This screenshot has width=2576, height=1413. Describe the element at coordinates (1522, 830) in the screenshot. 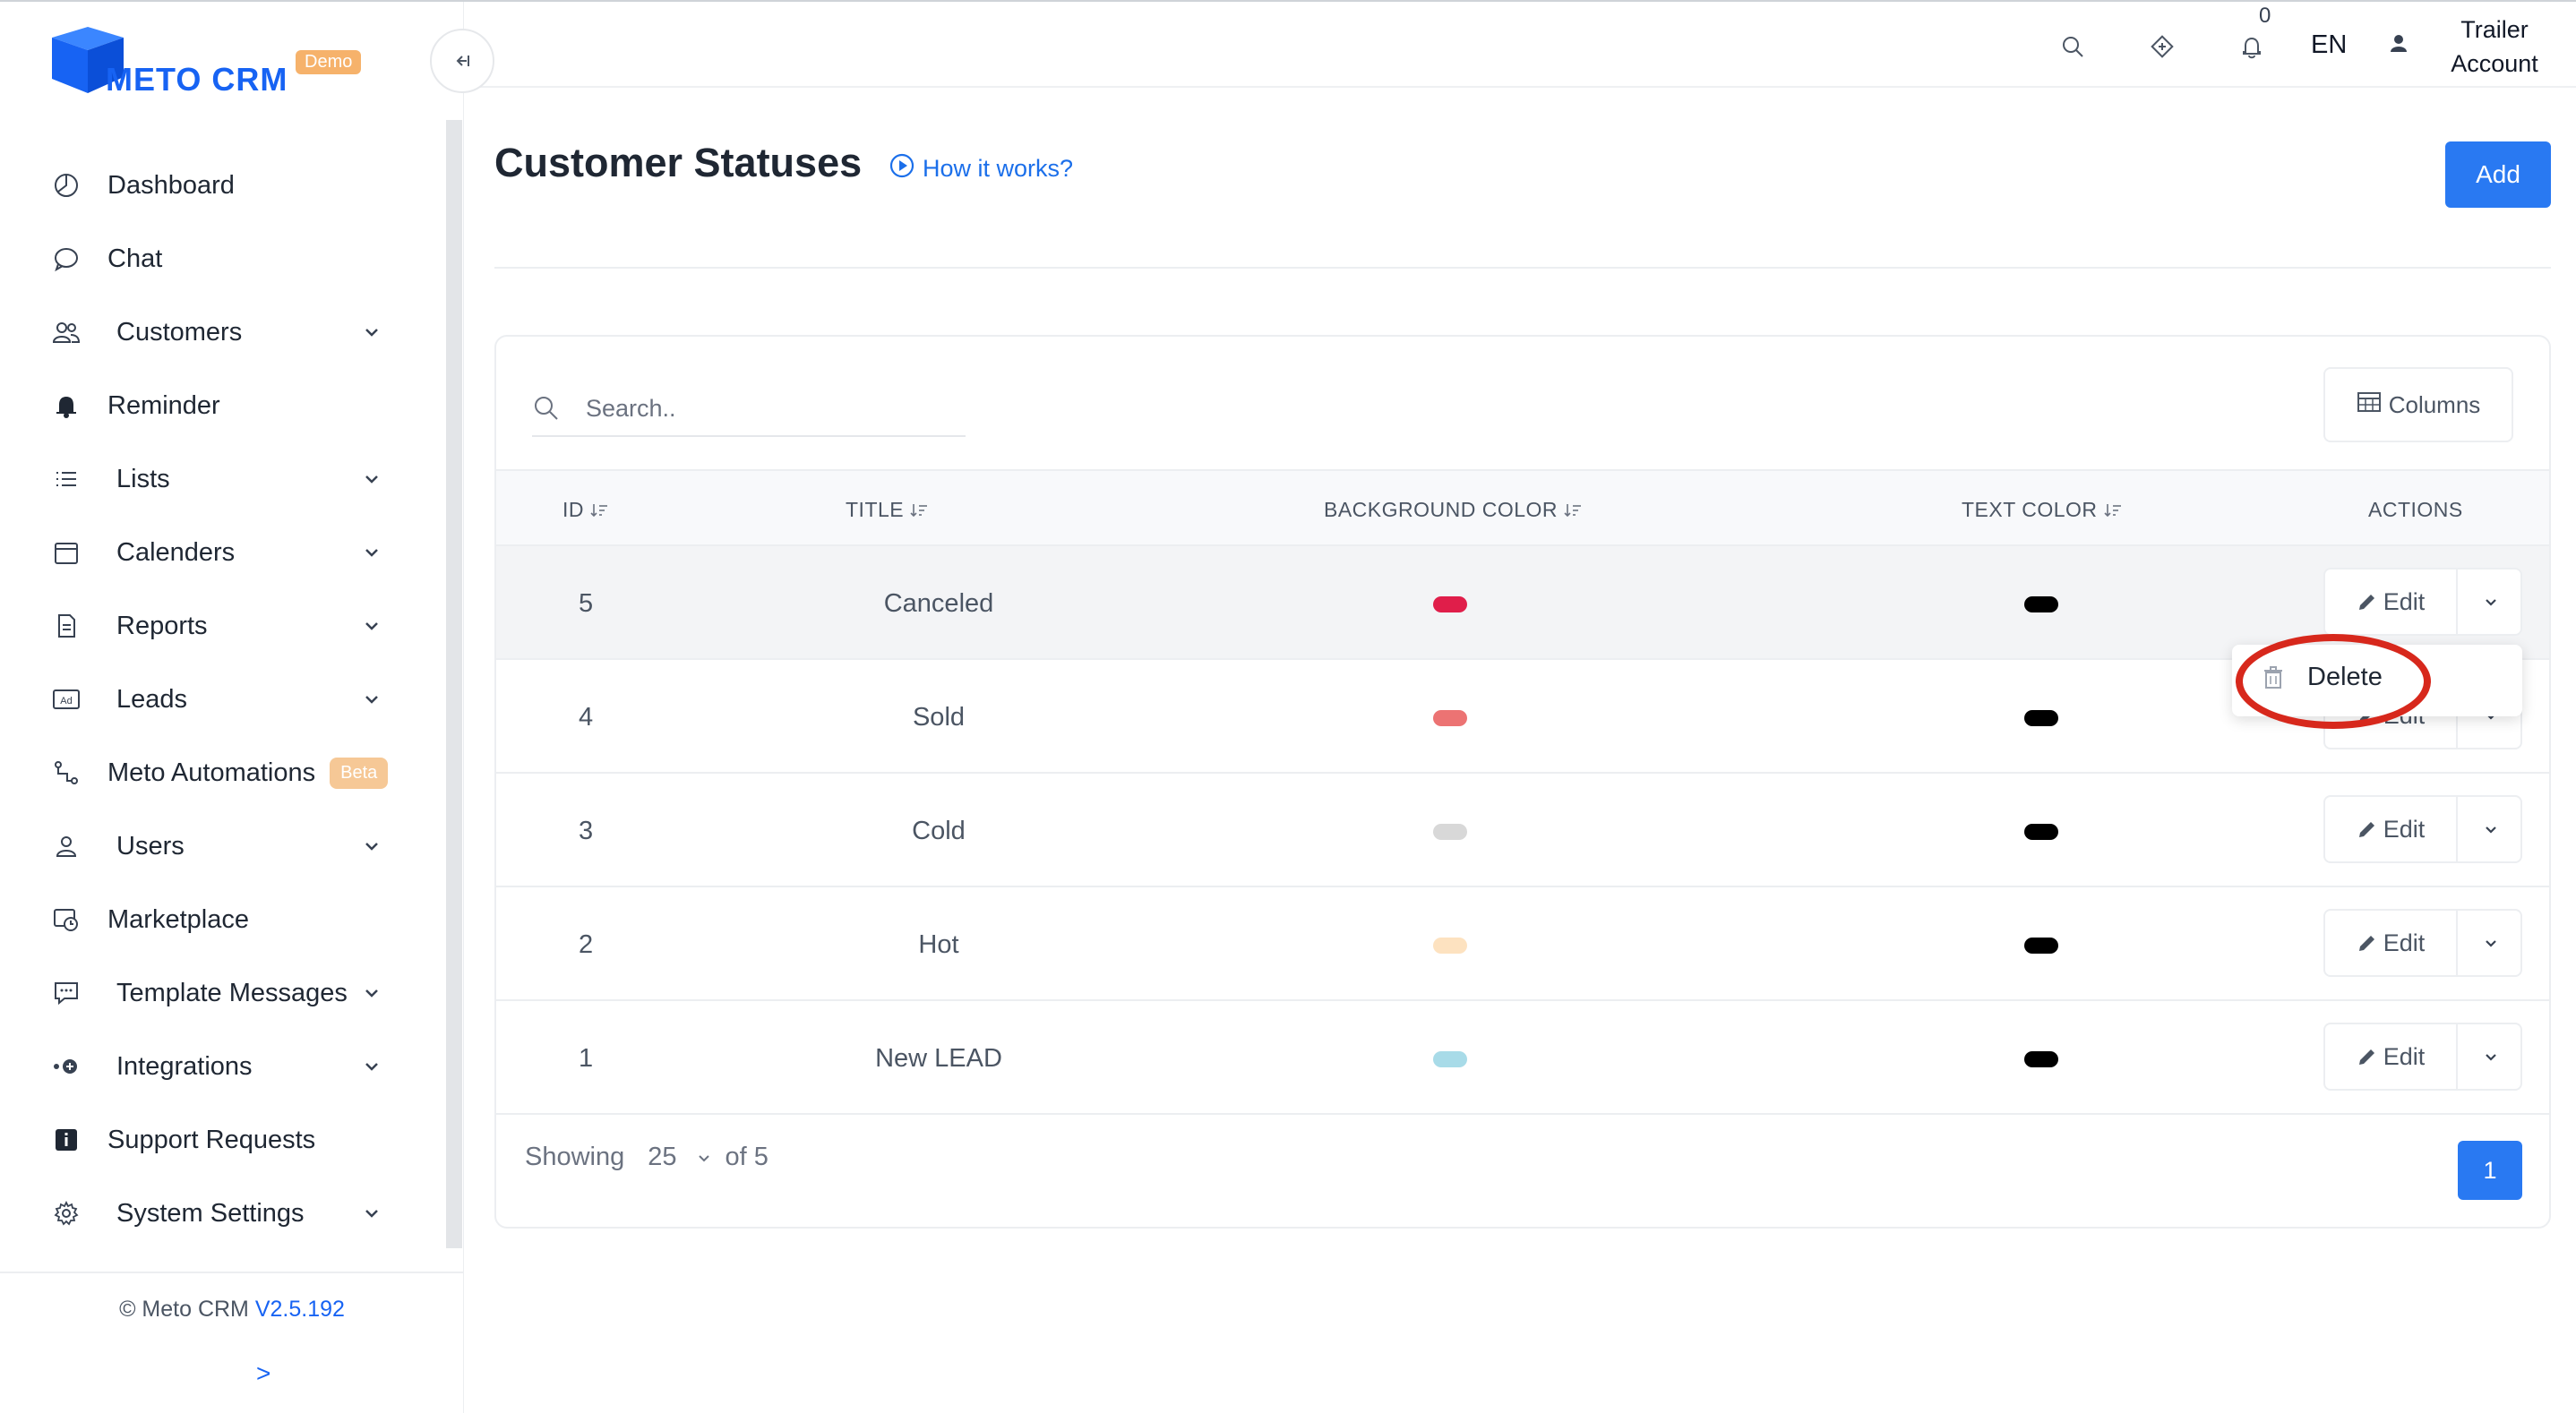

I see `table-row: 3 Cold Edit` at that location.